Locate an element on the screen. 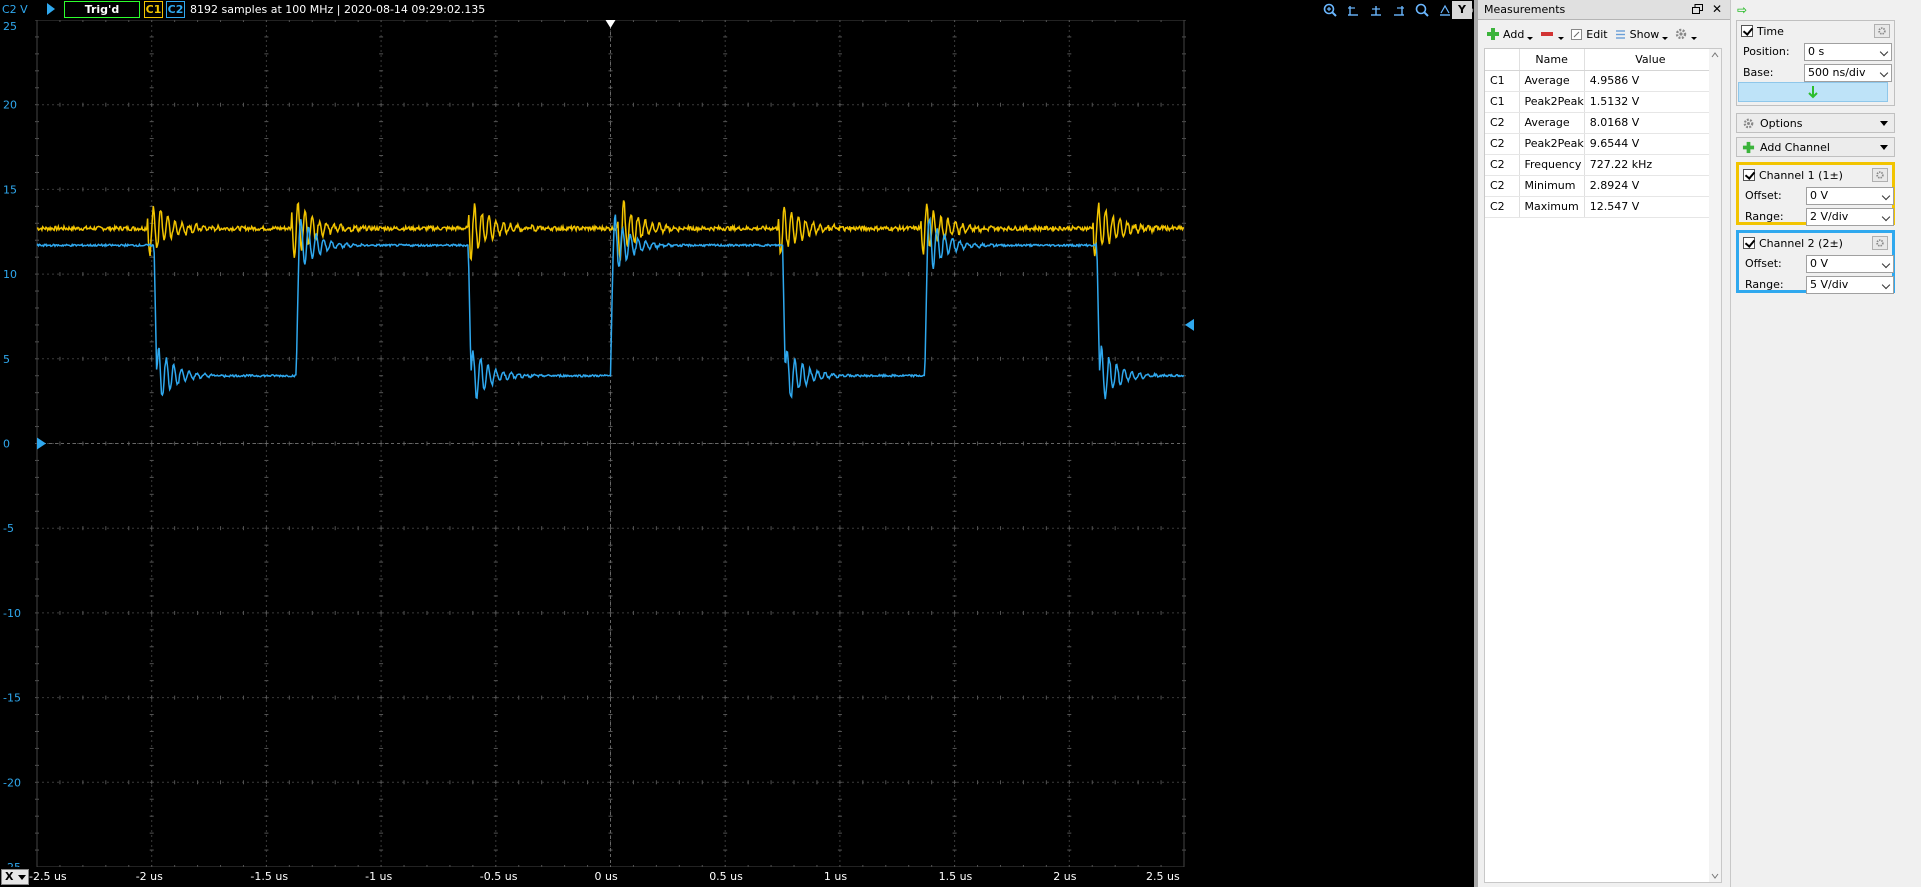 The image size is (1921, 887). measurement-name-cell: Average is located at coordinates (1552, 81).